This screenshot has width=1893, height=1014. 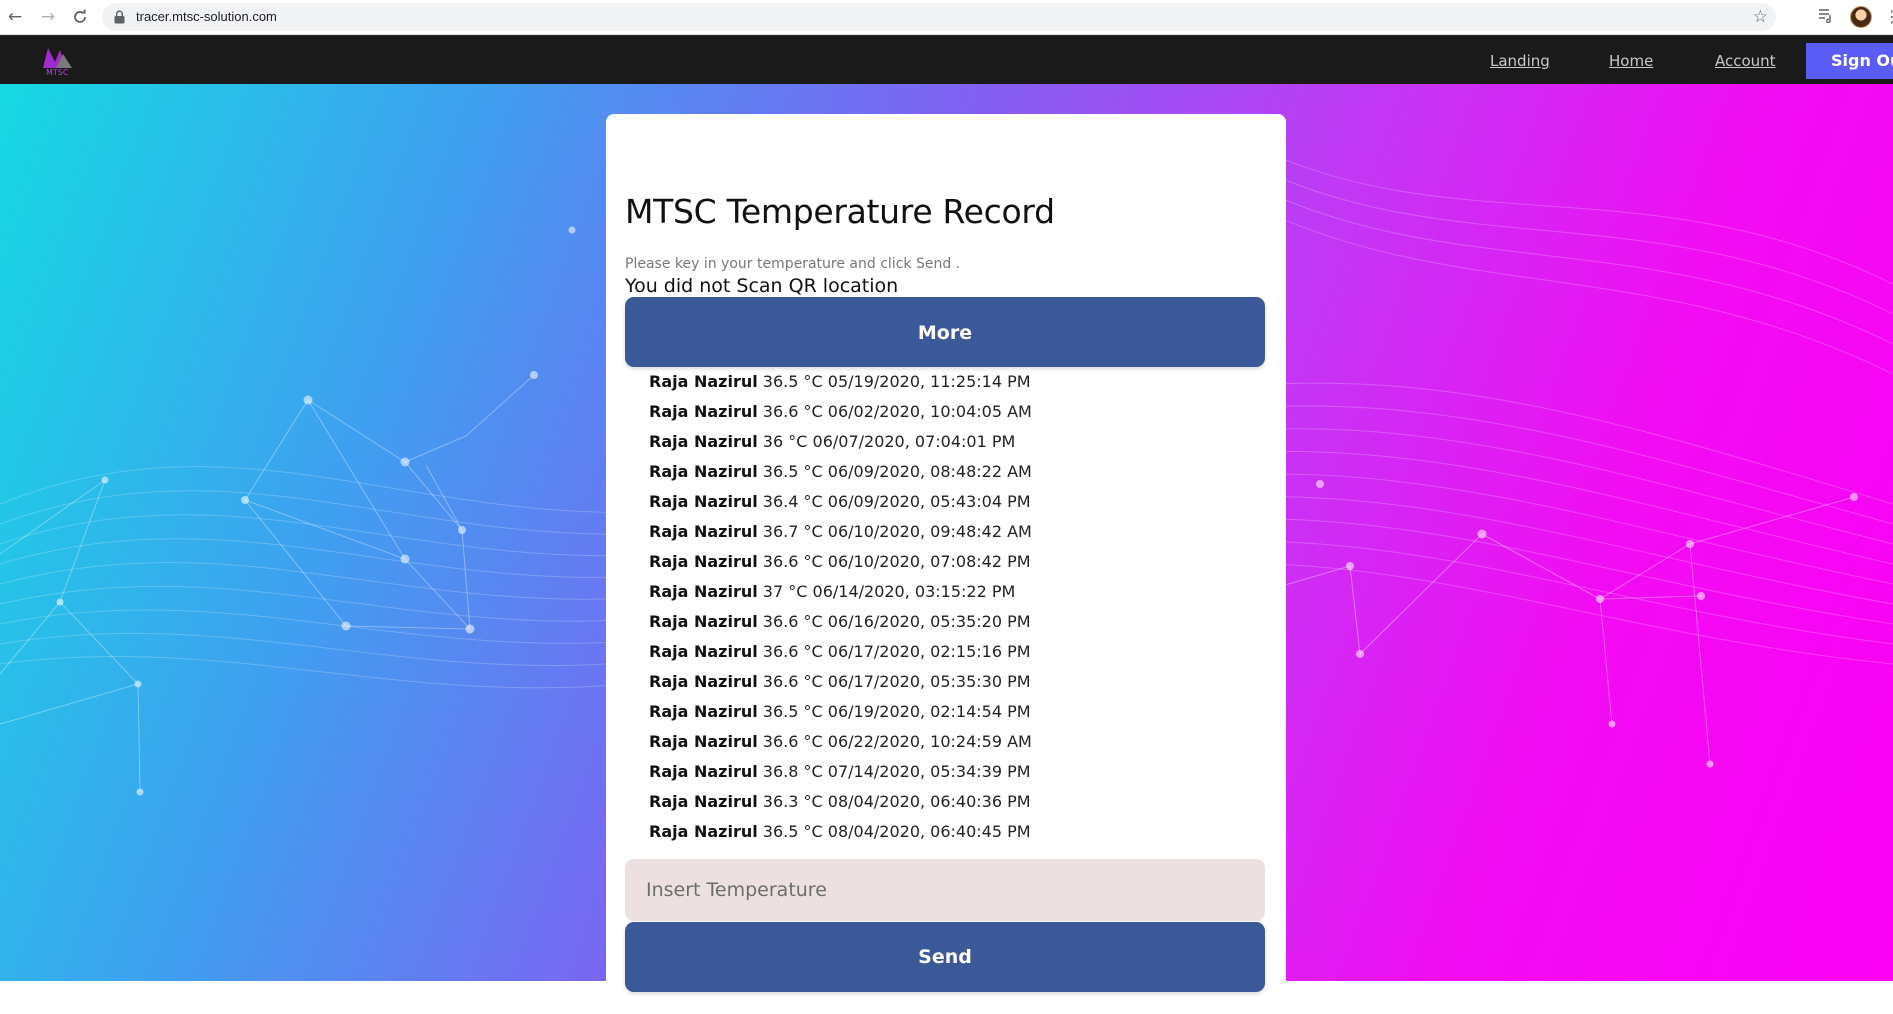 I want to click on record-detail: 36.6 °C 06/16/2020, 05:35:20 PM, so click(x=894, y=621).